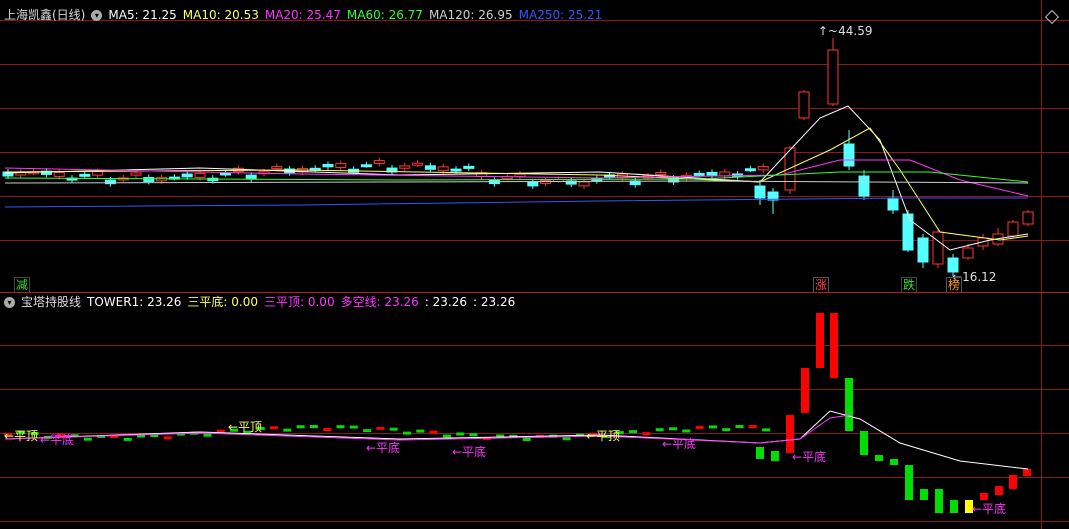 The image size is (1069, 529). I want to click on ma120-label: MA120: 26.95, so click(470, 15).